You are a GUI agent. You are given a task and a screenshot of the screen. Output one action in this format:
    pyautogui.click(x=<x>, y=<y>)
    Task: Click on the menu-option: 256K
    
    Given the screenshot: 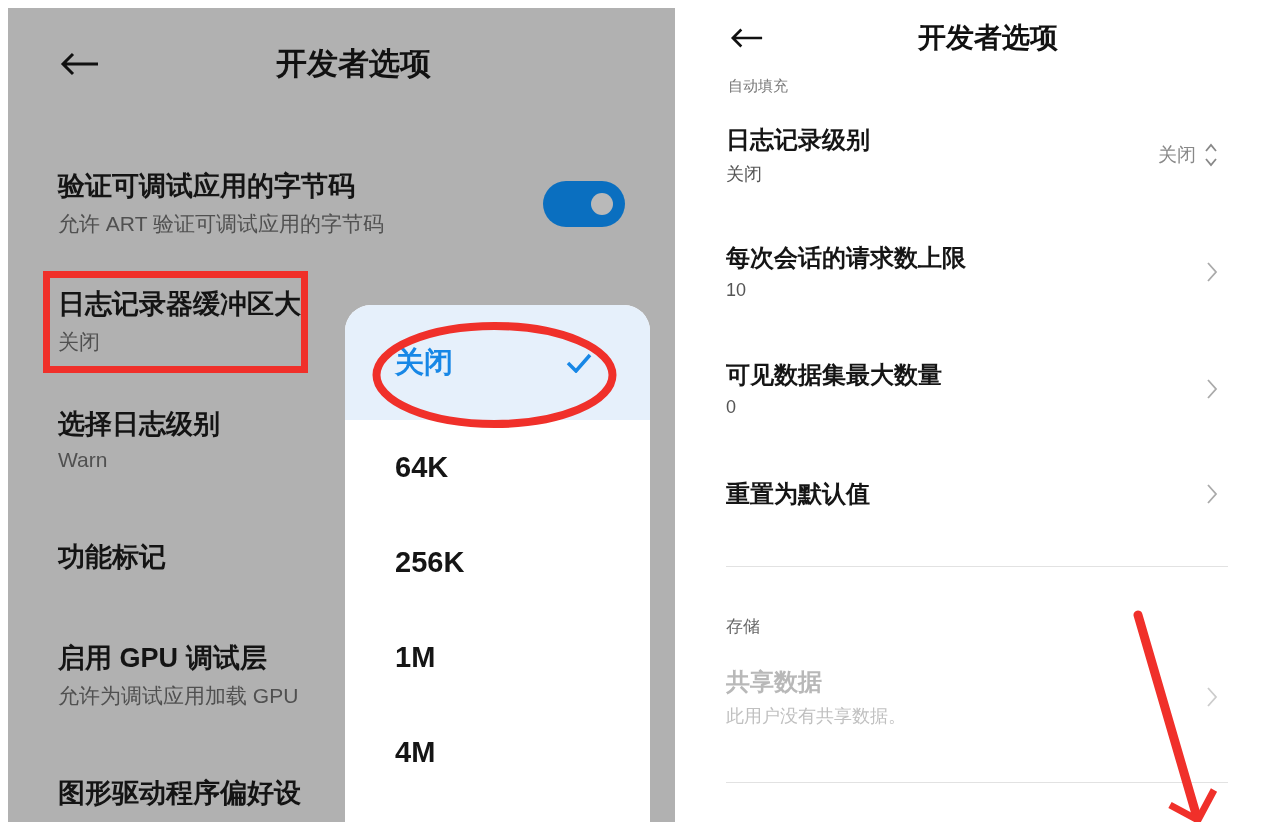 What is the action you would take?
    pyautogui.click(x=497, y=562)
    